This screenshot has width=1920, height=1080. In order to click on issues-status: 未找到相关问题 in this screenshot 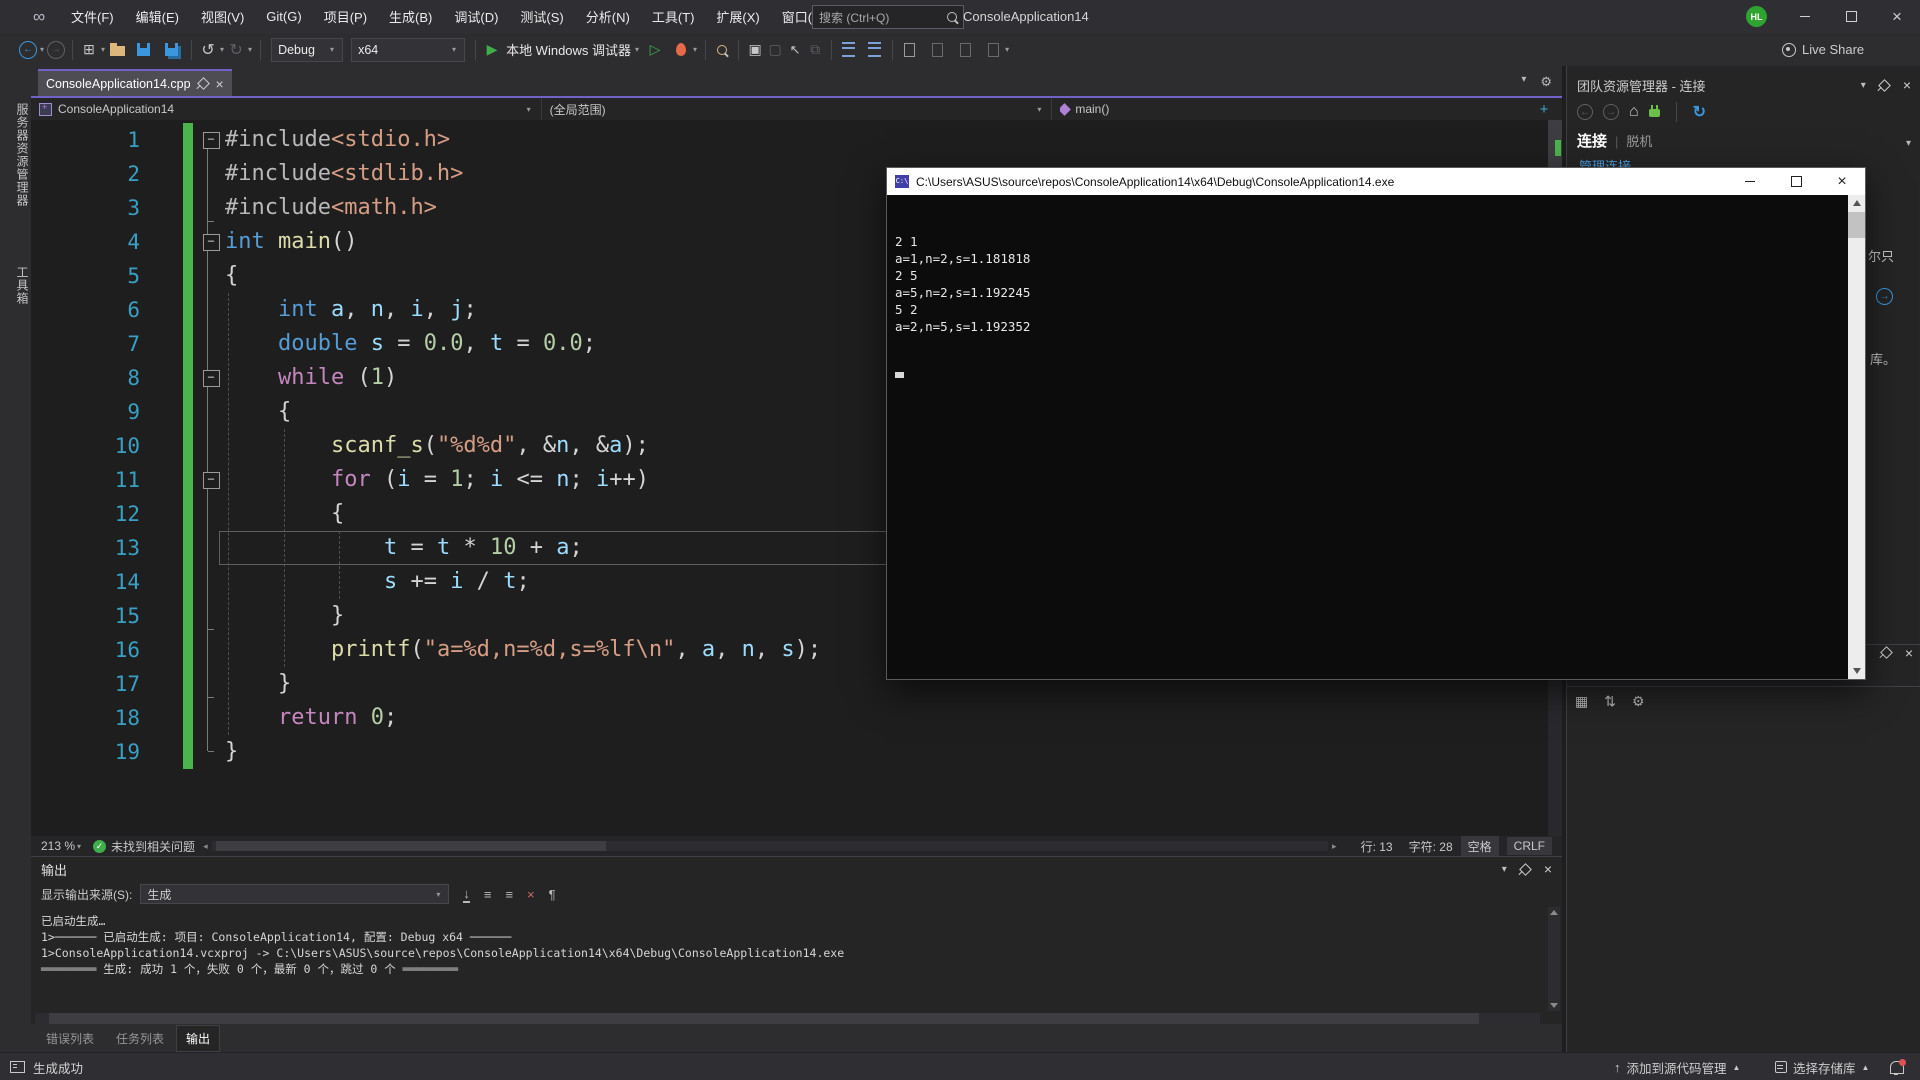, I will do `click(153, 846)`.